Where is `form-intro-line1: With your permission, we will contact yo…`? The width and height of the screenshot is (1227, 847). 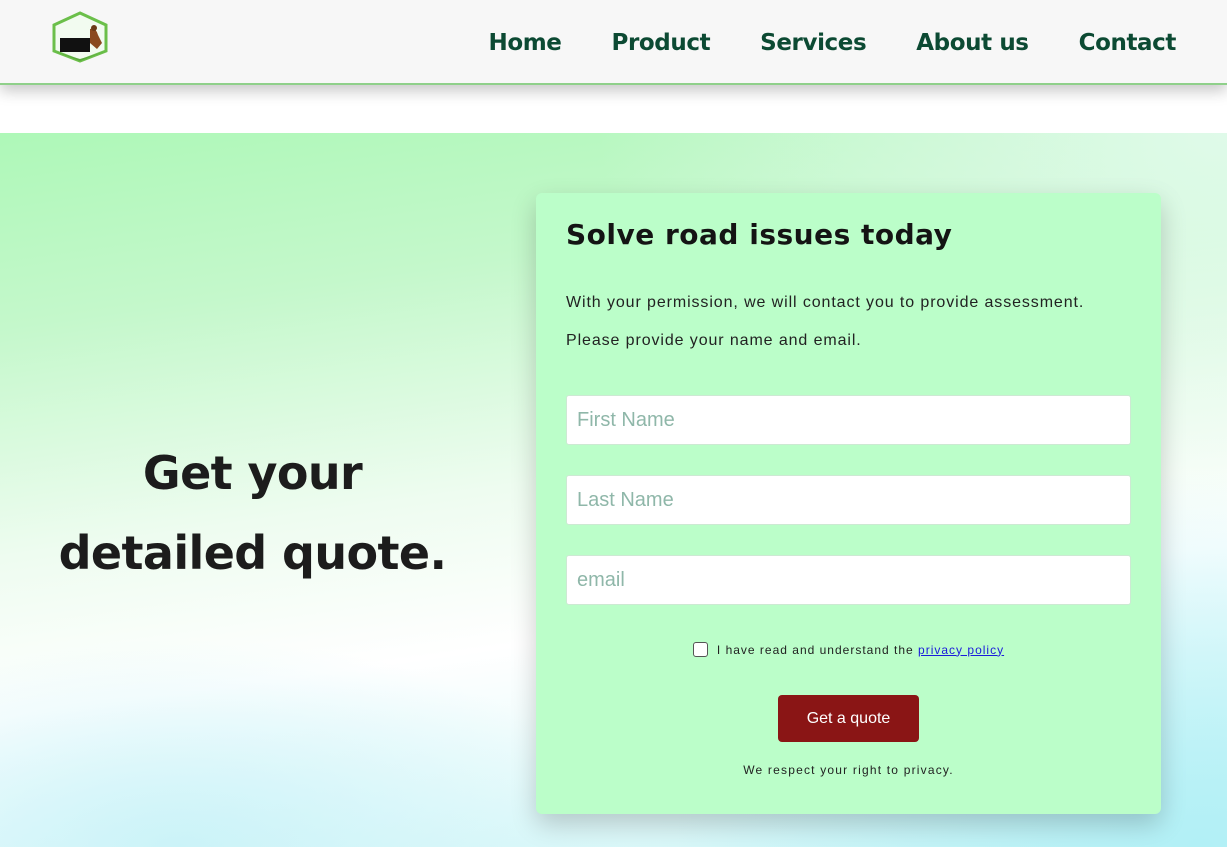
form-intro-line1: With your permission, we will contact yo… is located at coordinates (825, 302).